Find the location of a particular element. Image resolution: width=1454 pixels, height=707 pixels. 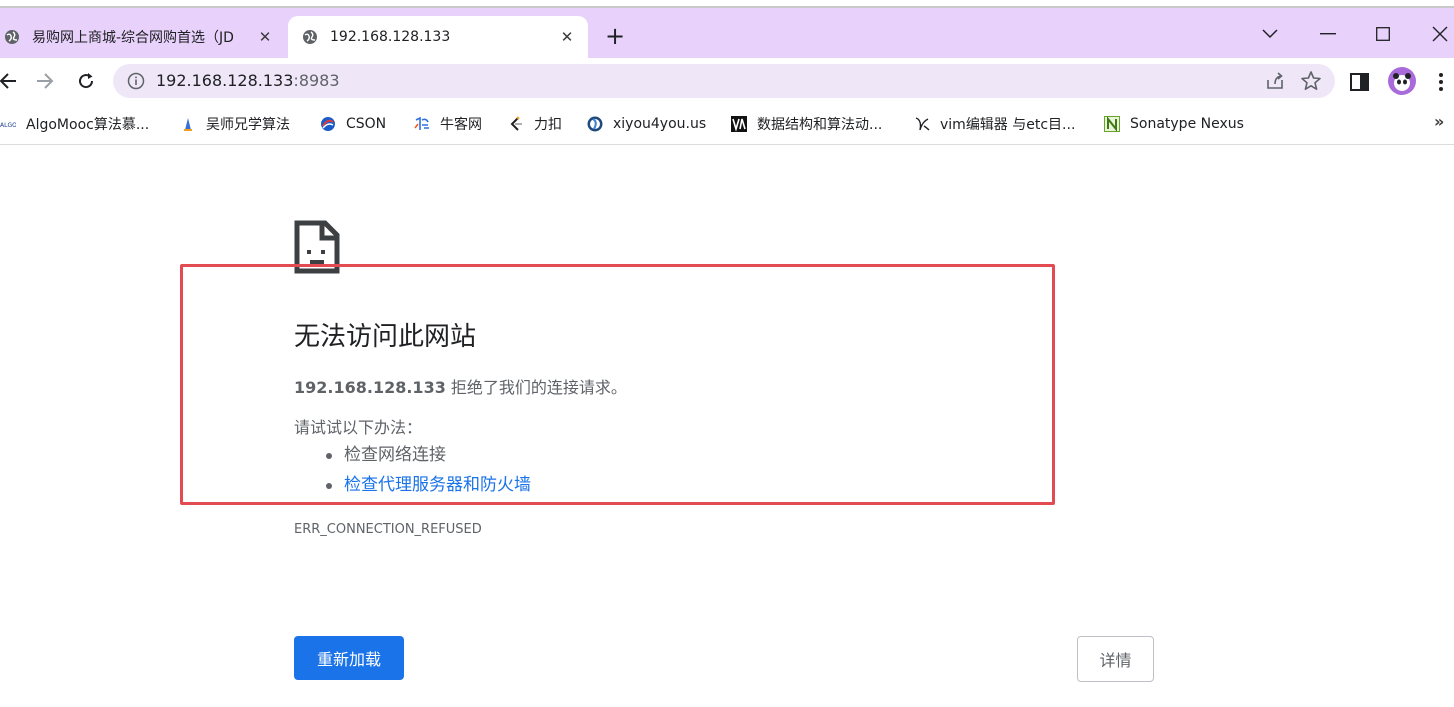

reload-page-button: 重新加载 is located at coordinates (349, 658).